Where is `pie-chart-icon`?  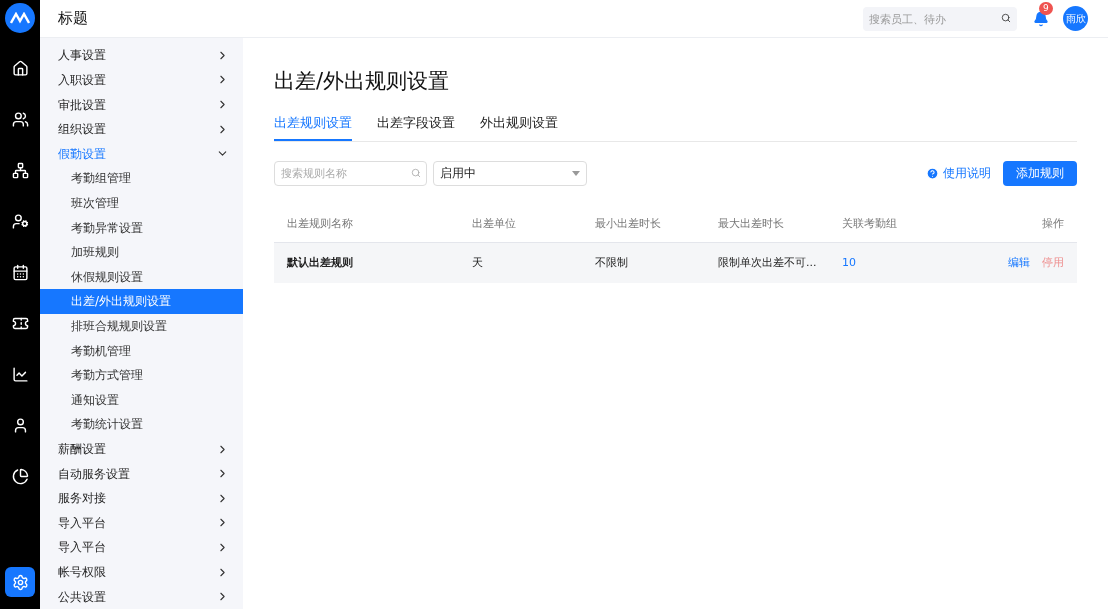
pie-chart-icon is located at coordinates (20, 476).